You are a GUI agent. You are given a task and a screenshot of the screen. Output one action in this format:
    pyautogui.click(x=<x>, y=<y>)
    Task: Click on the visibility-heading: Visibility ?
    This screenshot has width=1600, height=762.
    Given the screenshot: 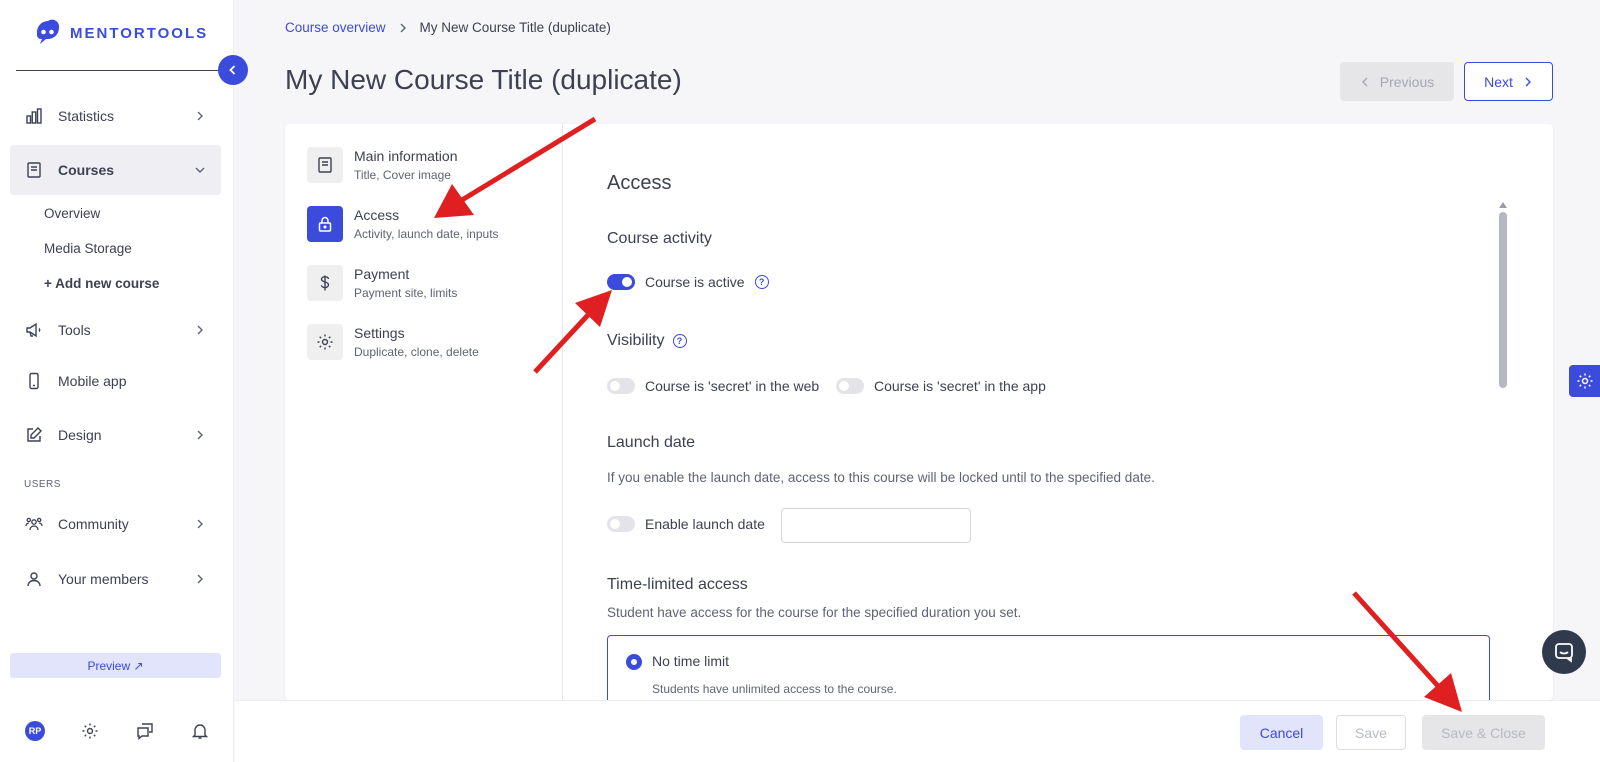 What is the action you would take?
    pyautogui.click(x=647, y=341)
    